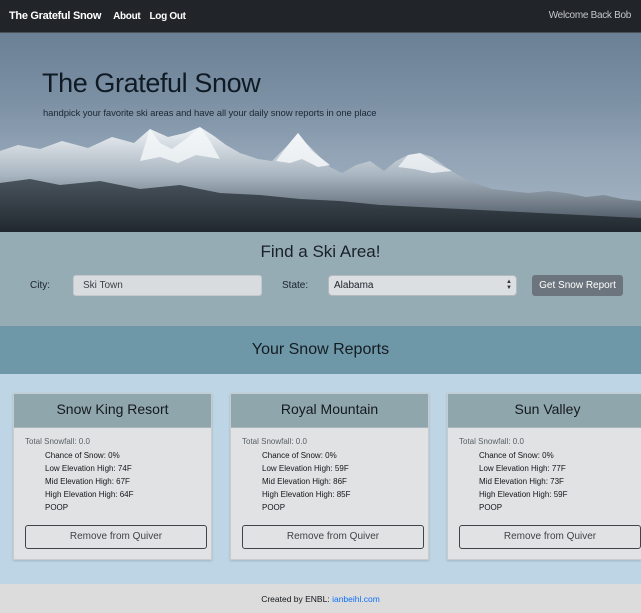 The height and width of the screenshot is (613, 641). What do you see at coordinates (356, 599) in the screenshot?
I see `footer-link: ianbeihl.com` at bounding box center [356, 599].